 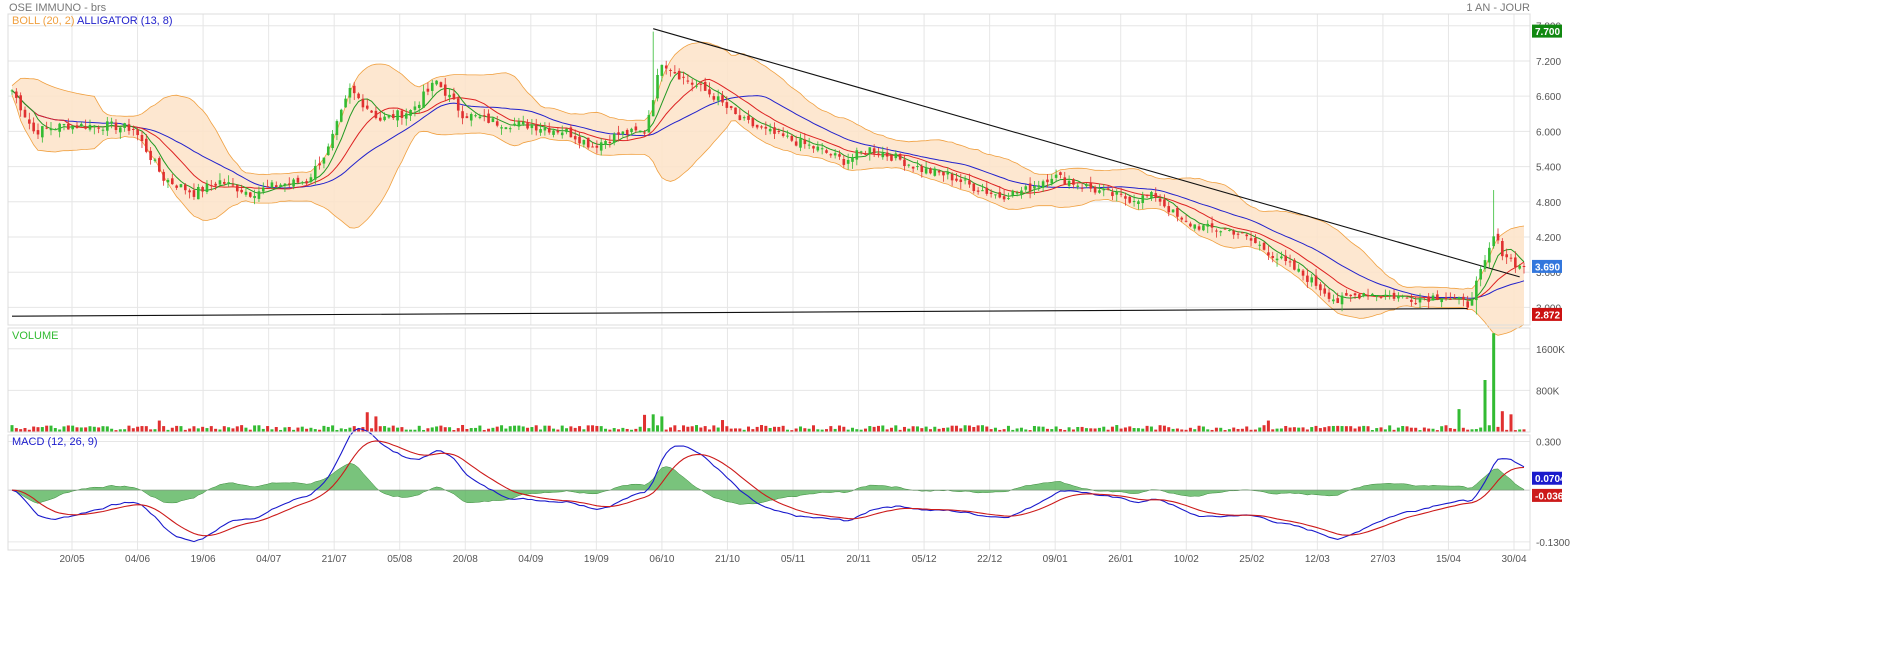 I want to click on x-tick-label: 05/12, so click(x=924, y=559).